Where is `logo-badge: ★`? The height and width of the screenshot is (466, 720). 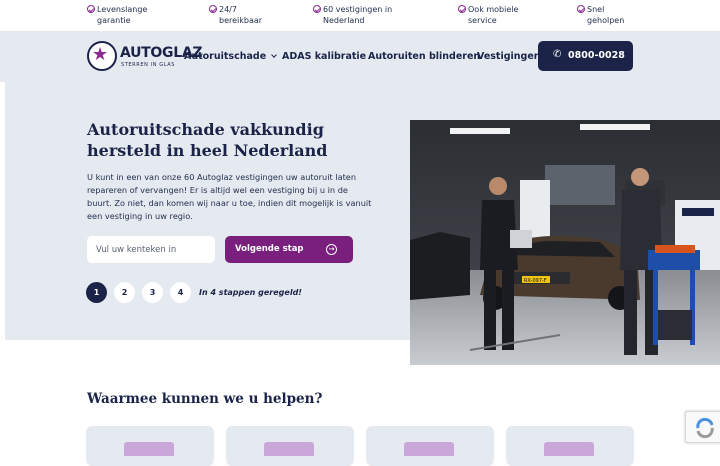
logo-badge: ★ is located at coordinates (102, 56).